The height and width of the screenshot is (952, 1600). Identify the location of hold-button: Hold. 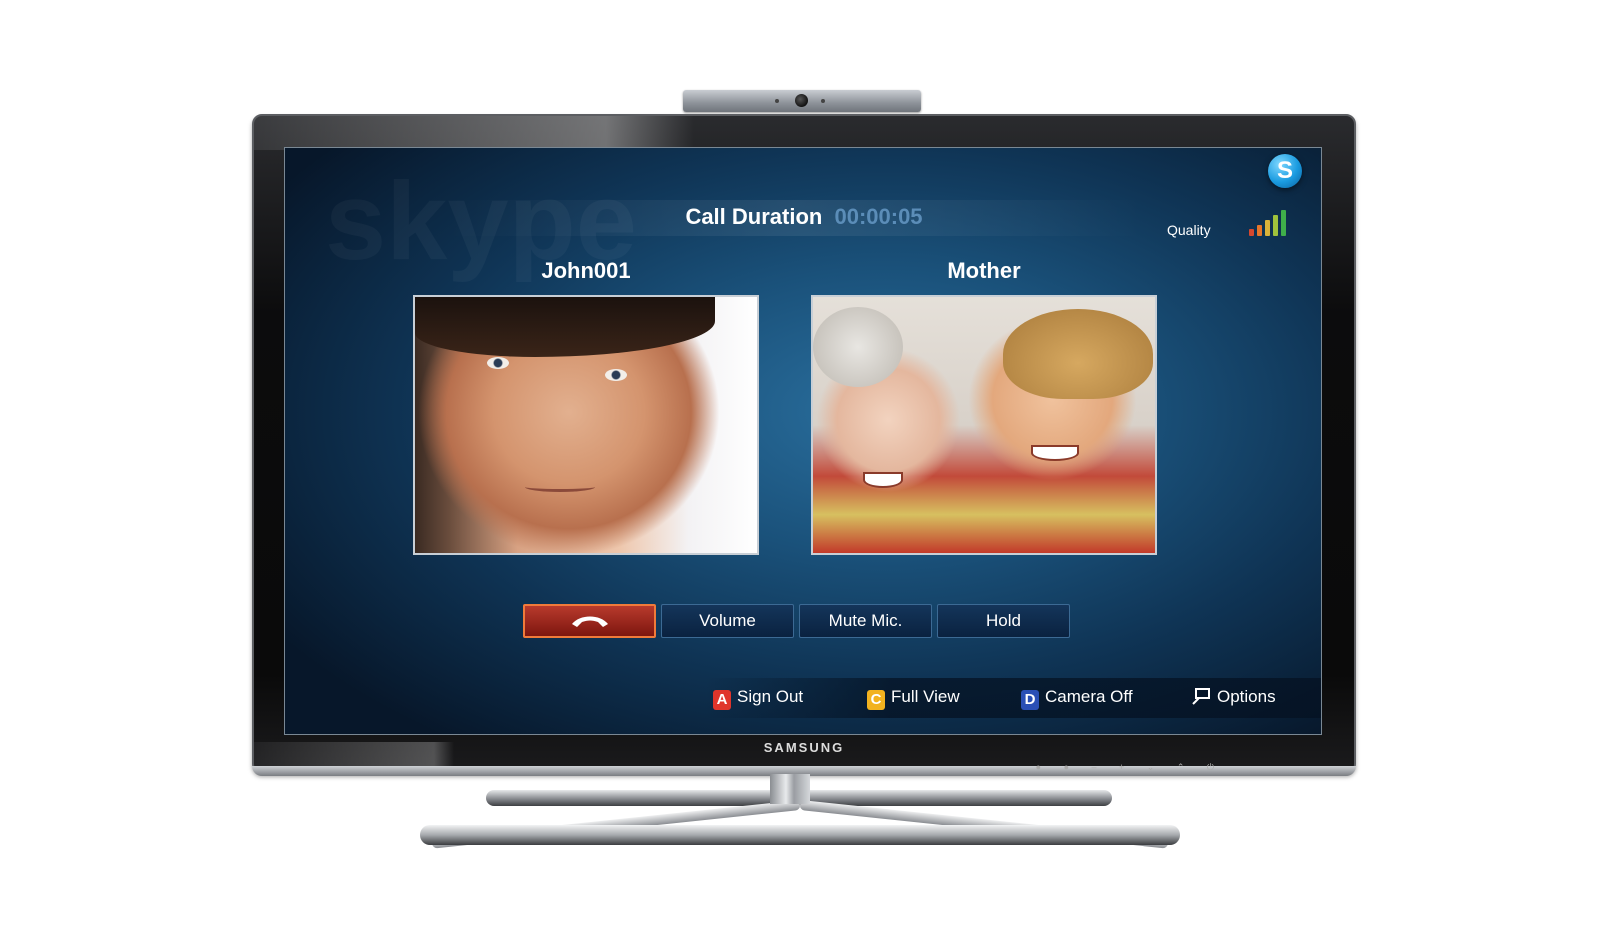
(1003, 621).